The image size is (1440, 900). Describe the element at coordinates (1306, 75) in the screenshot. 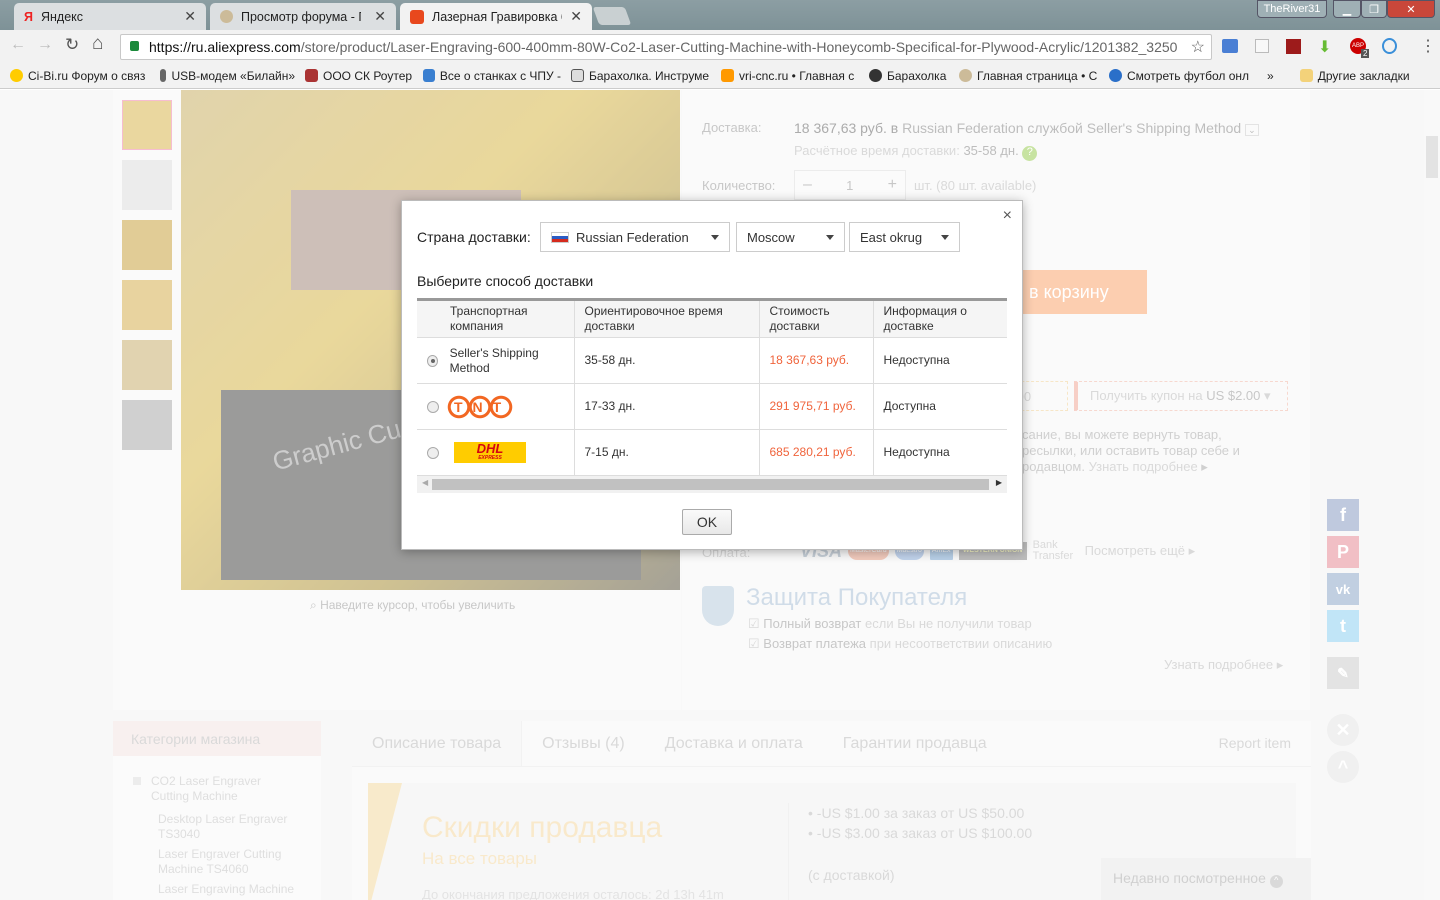

I see `folder-icon` at that location.